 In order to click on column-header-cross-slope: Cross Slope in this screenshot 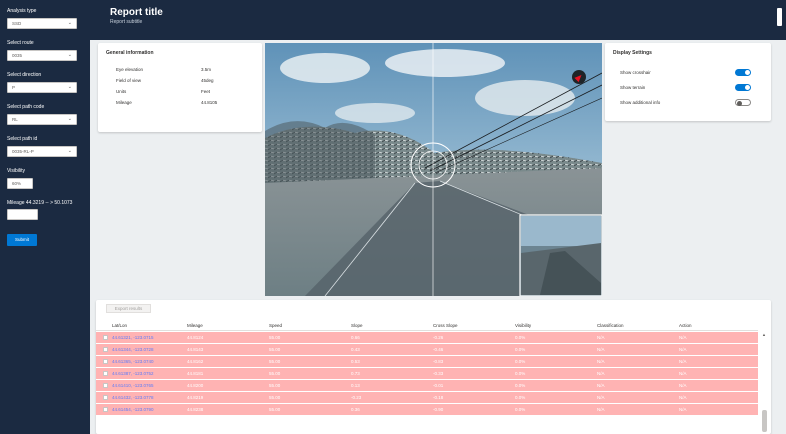, I will do `click(474, 325)`.